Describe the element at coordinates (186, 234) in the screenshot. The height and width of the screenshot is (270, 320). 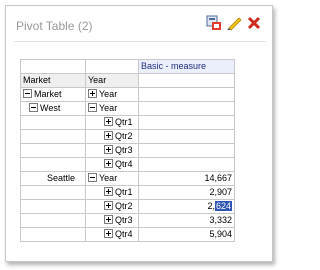
I see `value-cell: 5,904` at that location.